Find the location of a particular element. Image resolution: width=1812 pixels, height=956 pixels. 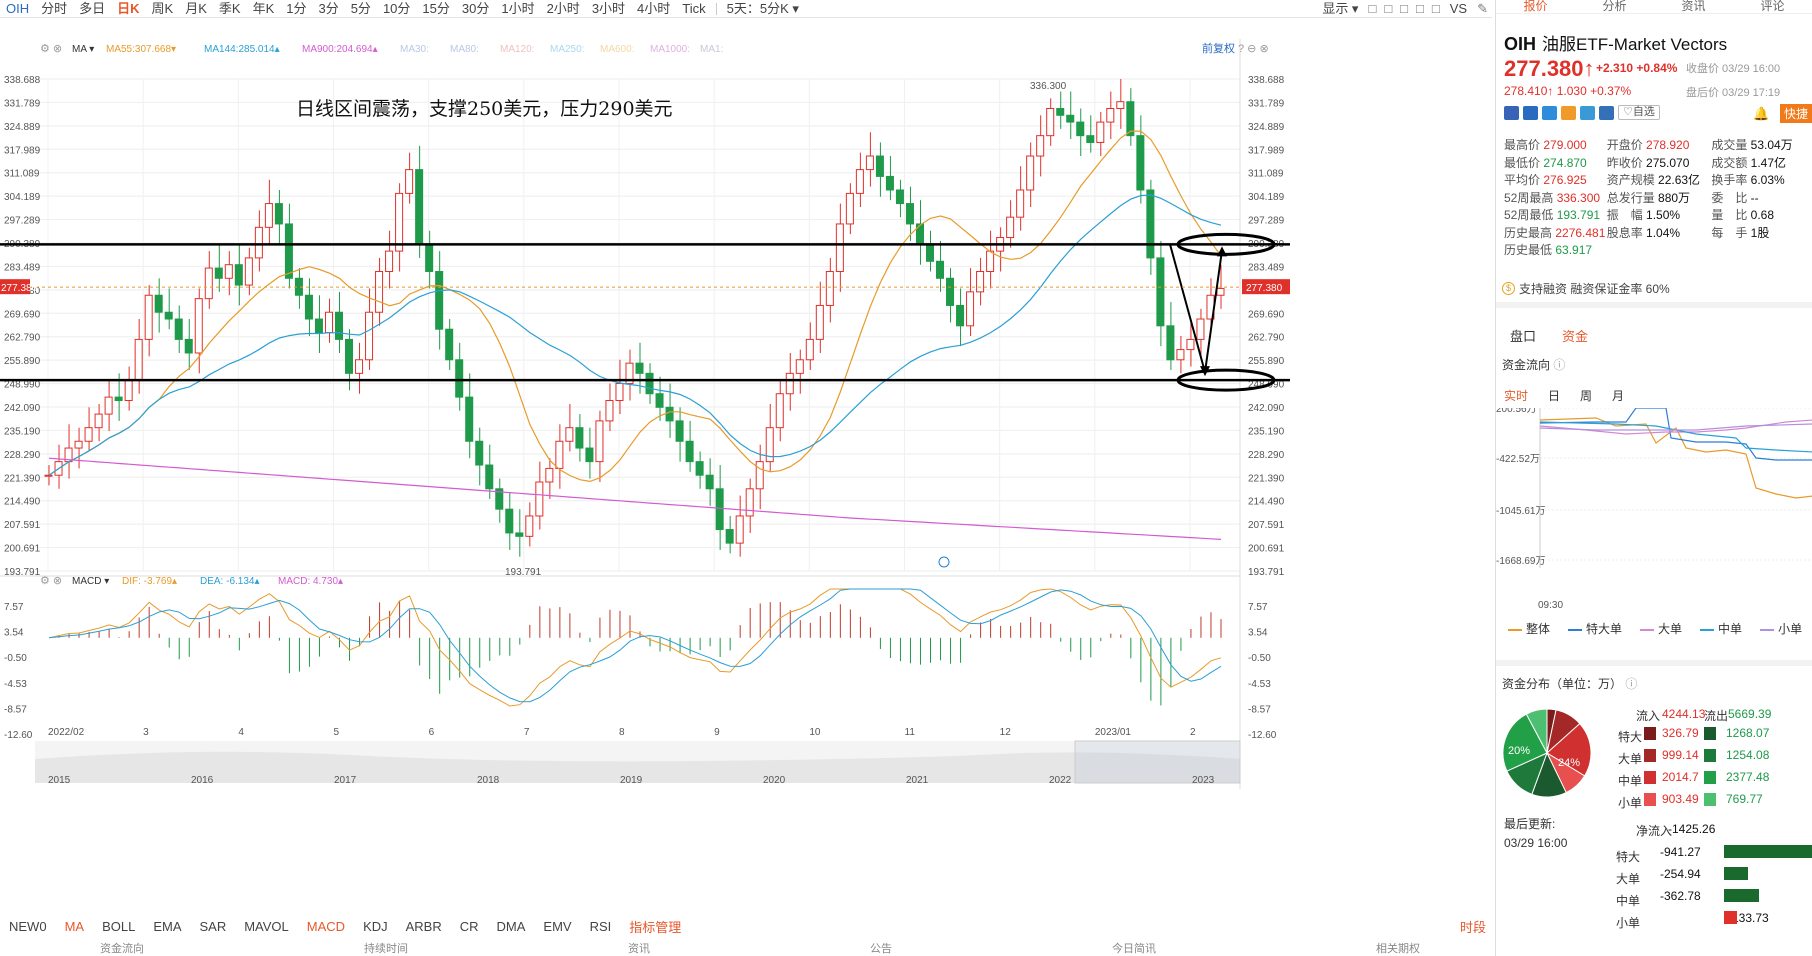

chat-badge-icon is located at coordinates (1568, 112).